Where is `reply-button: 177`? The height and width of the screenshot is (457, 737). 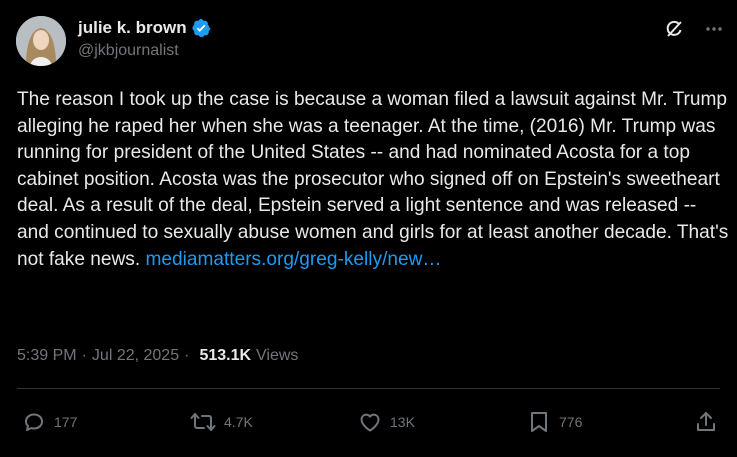 reply-button: 177 is located at coordinates (49, 422).